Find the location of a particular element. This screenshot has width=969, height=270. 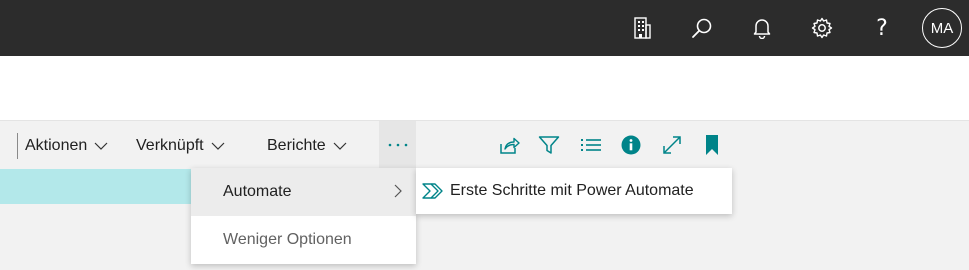

help-icon: ? is located at coordinates (882, 28).